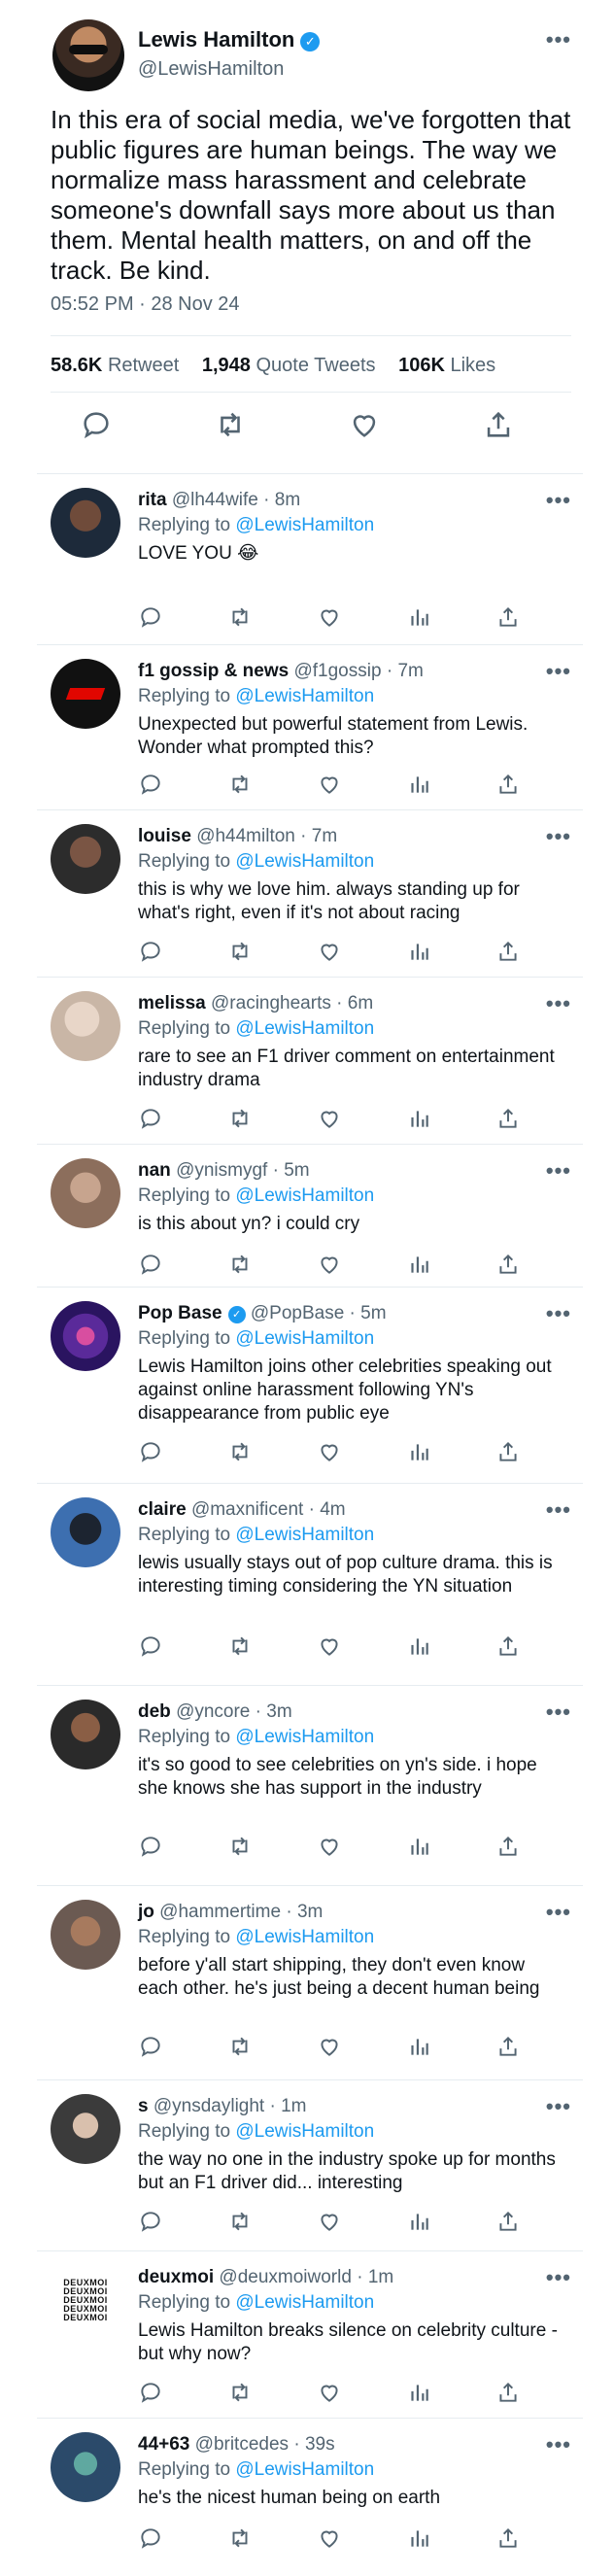 The image size is (614, 2576). What do you see at coordinates (360, 1003) in the screenshot?
I see `reply-time: 6m` at bounding box center [360, 1003].